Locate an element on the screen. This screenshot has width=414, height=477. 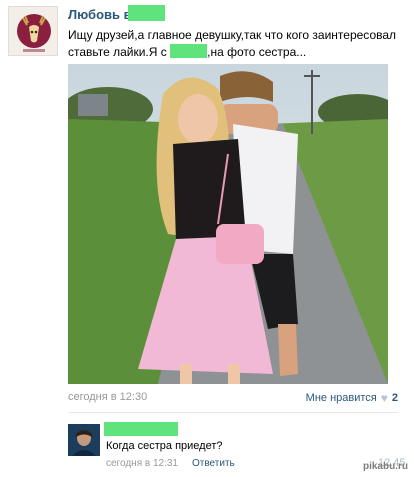
censor-mask-name is located at coordinates (189, 51).